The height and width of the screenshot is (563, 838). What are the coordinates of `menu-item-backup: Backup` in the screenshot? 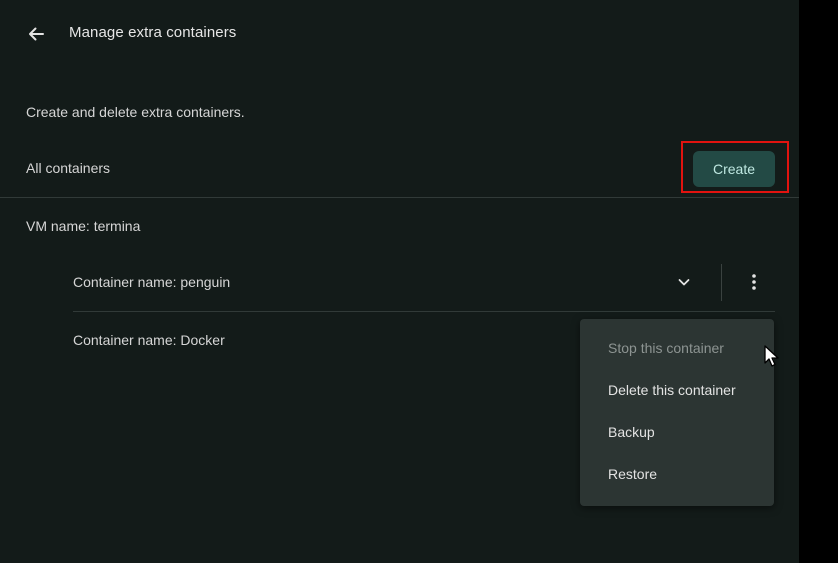 It's located at (677, 432).